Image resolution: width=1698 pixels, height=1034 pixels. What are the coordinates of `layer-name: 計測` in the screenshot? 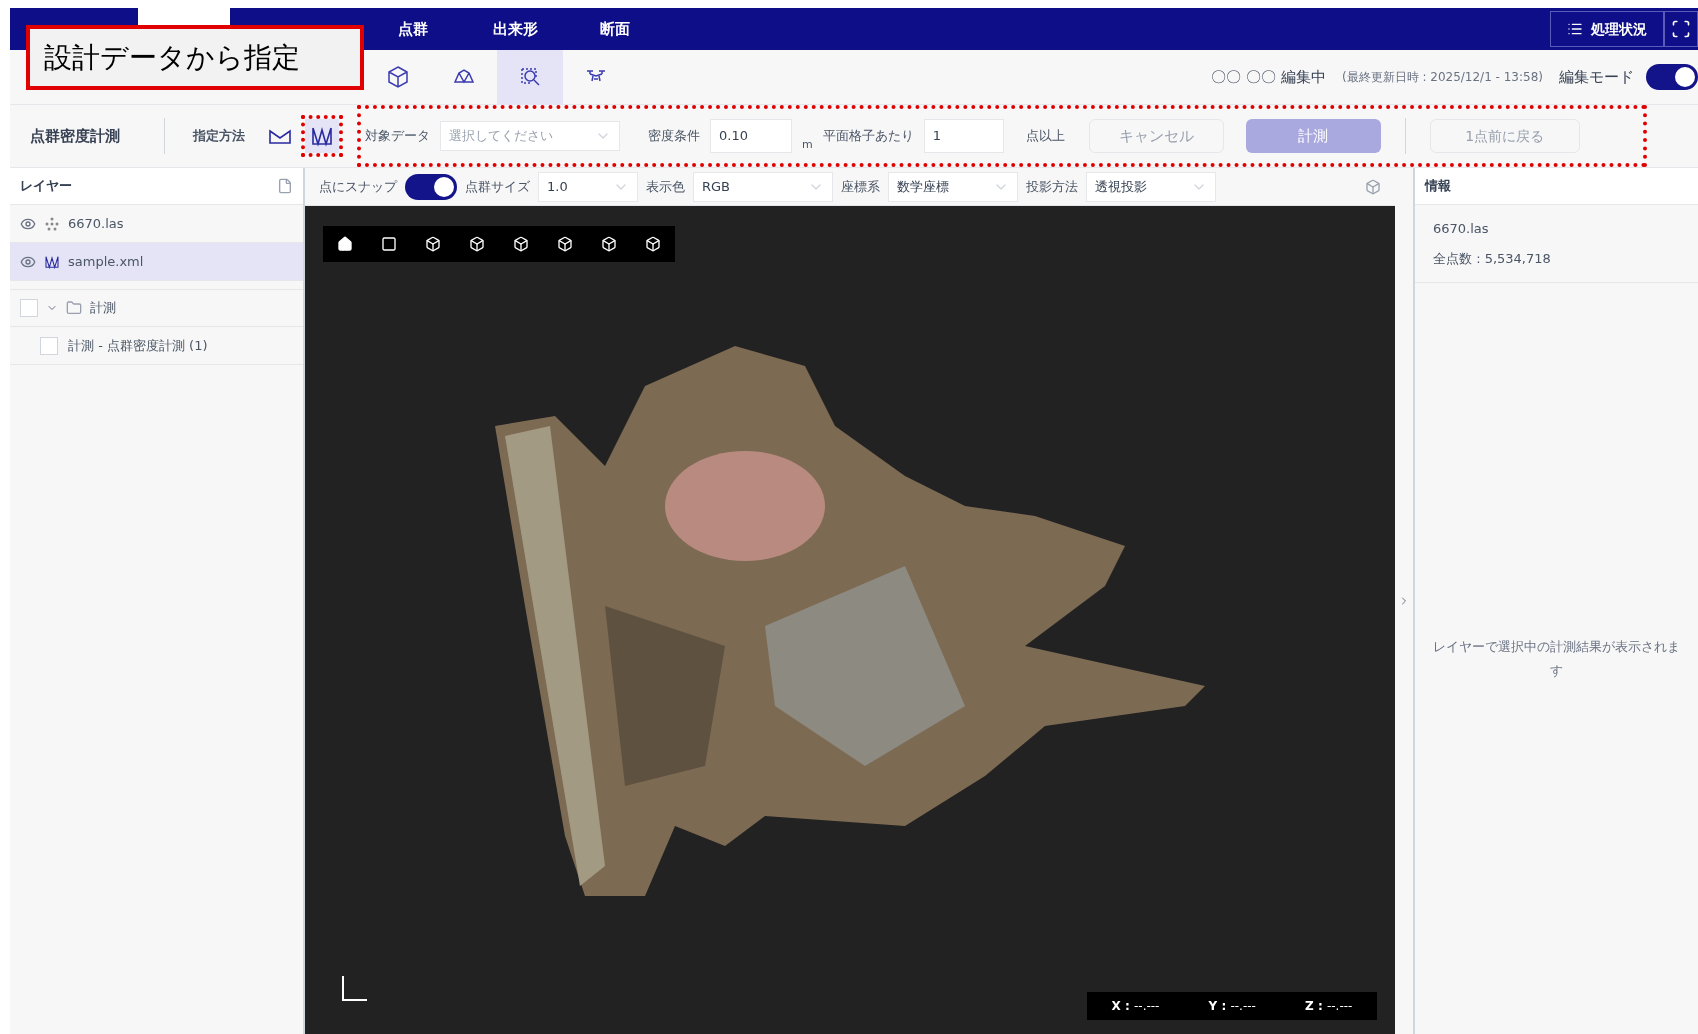 It's located at (103, 308).